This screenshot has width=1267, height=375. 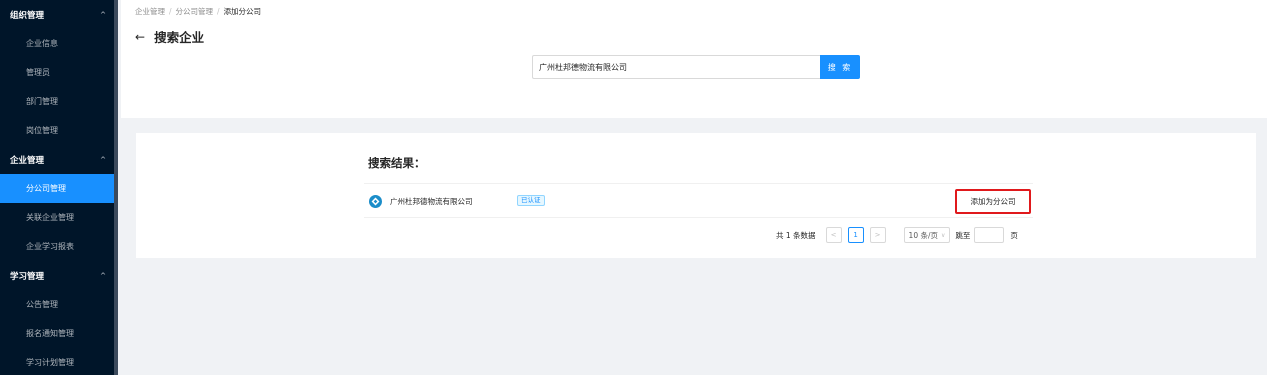 What do you see at coordinates (195, 11) in the screenshot?
I see `breadcrumb-item: 分公司管理` at bounding box center [195, 11].